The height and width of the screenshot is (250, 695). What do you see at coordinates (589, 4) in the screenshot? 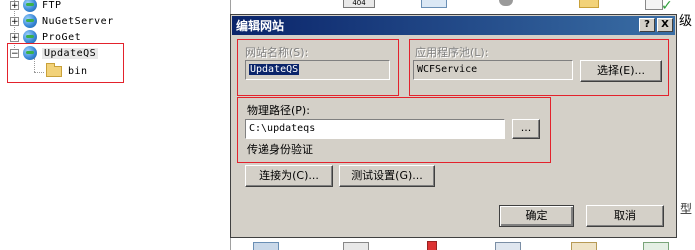
I see `mime-icon` at bounding box center [589, 4].